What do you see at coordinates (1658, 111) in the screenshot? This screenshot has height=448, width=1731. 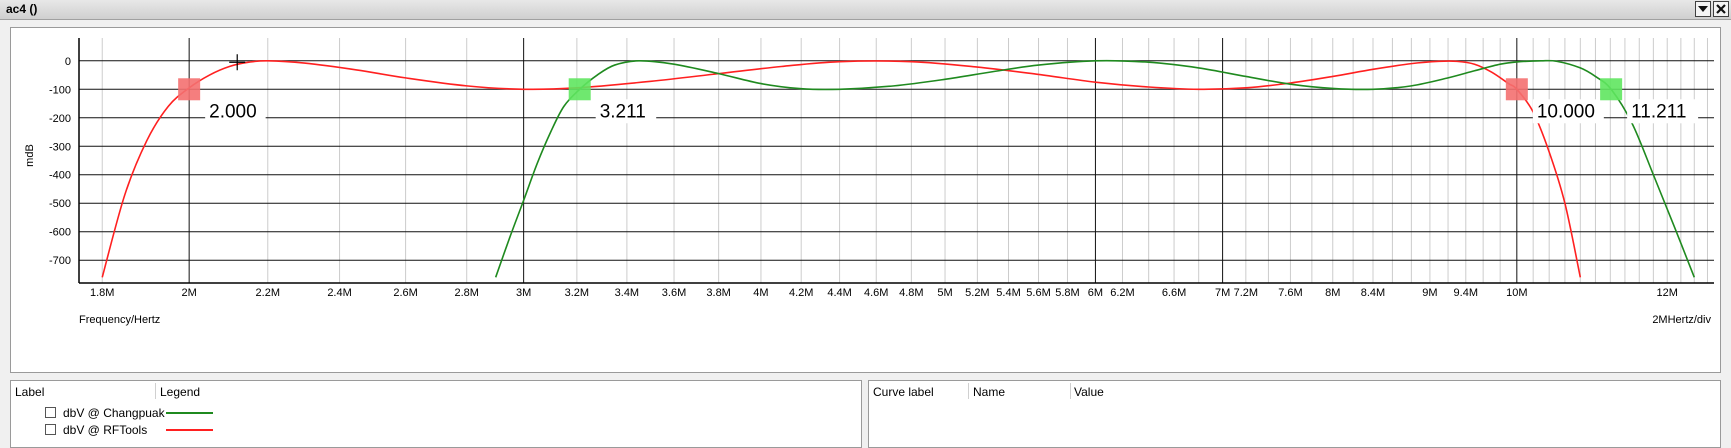 I see `marker-label: 11.211` at bounding box center [1658, 111].